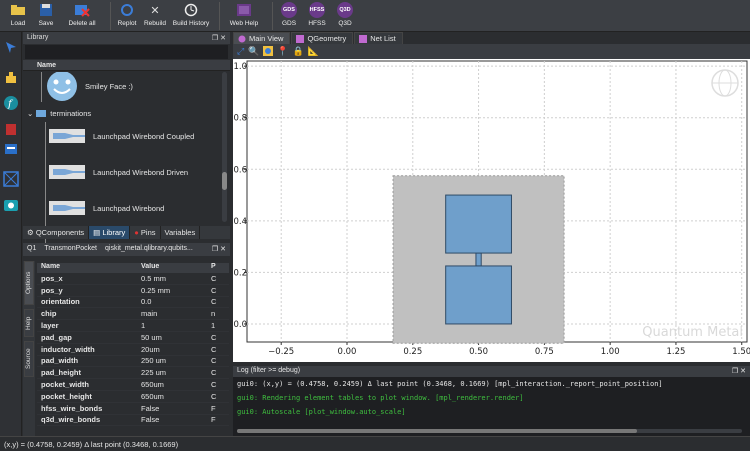  What do you see at coordinates (46, 23) in the screenshot?
I see `save-label: Save` at bounding box center [46, 23].